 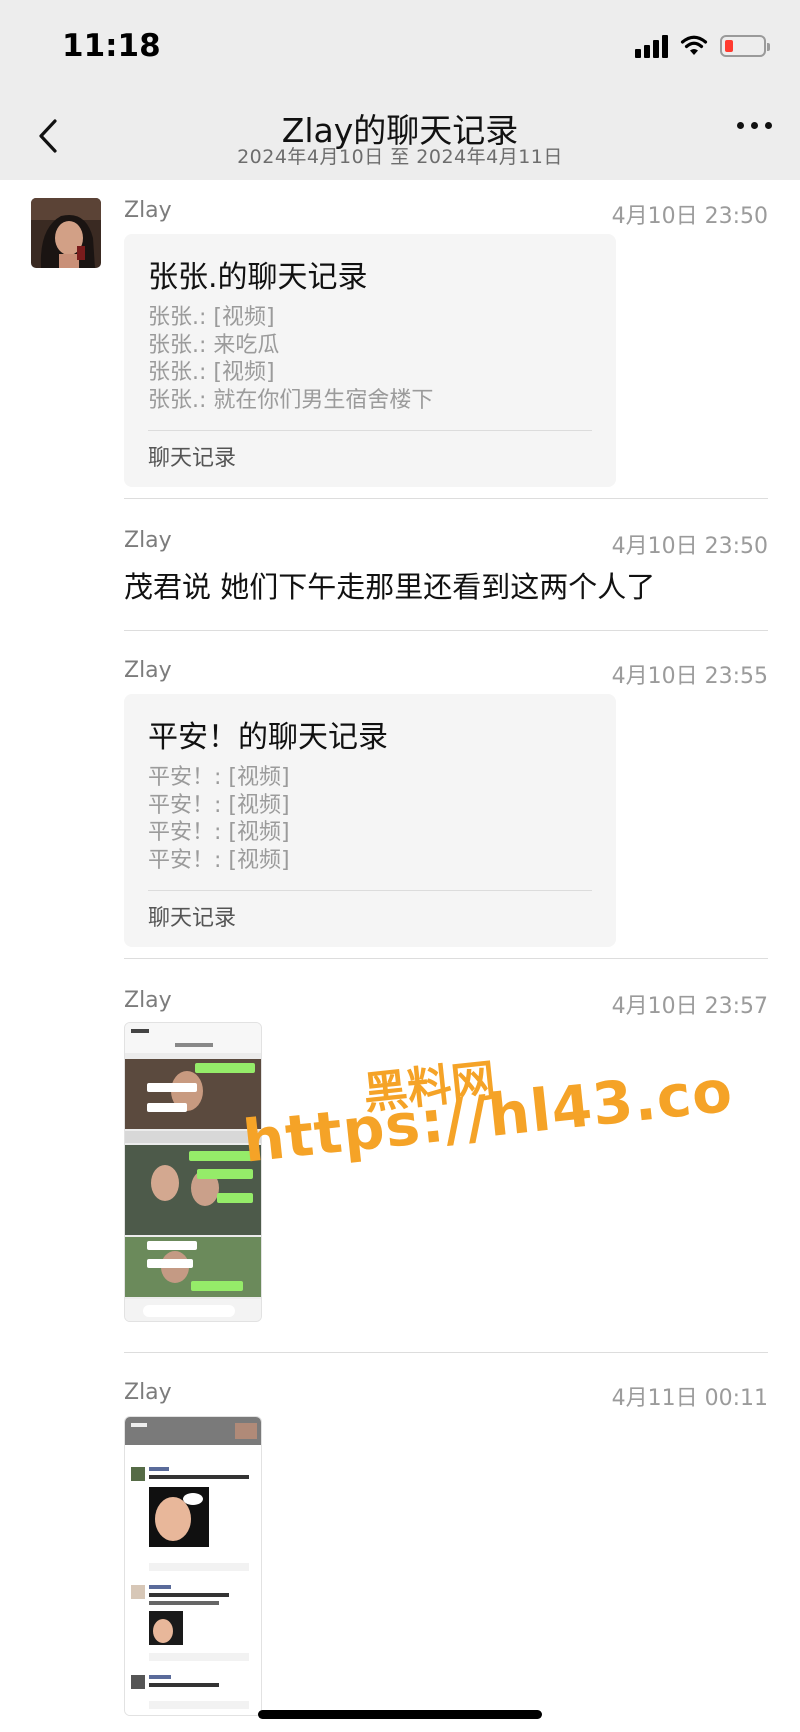 I want to click on card-line: 张张.: 来吃瓜, so click(x=214, y=345).